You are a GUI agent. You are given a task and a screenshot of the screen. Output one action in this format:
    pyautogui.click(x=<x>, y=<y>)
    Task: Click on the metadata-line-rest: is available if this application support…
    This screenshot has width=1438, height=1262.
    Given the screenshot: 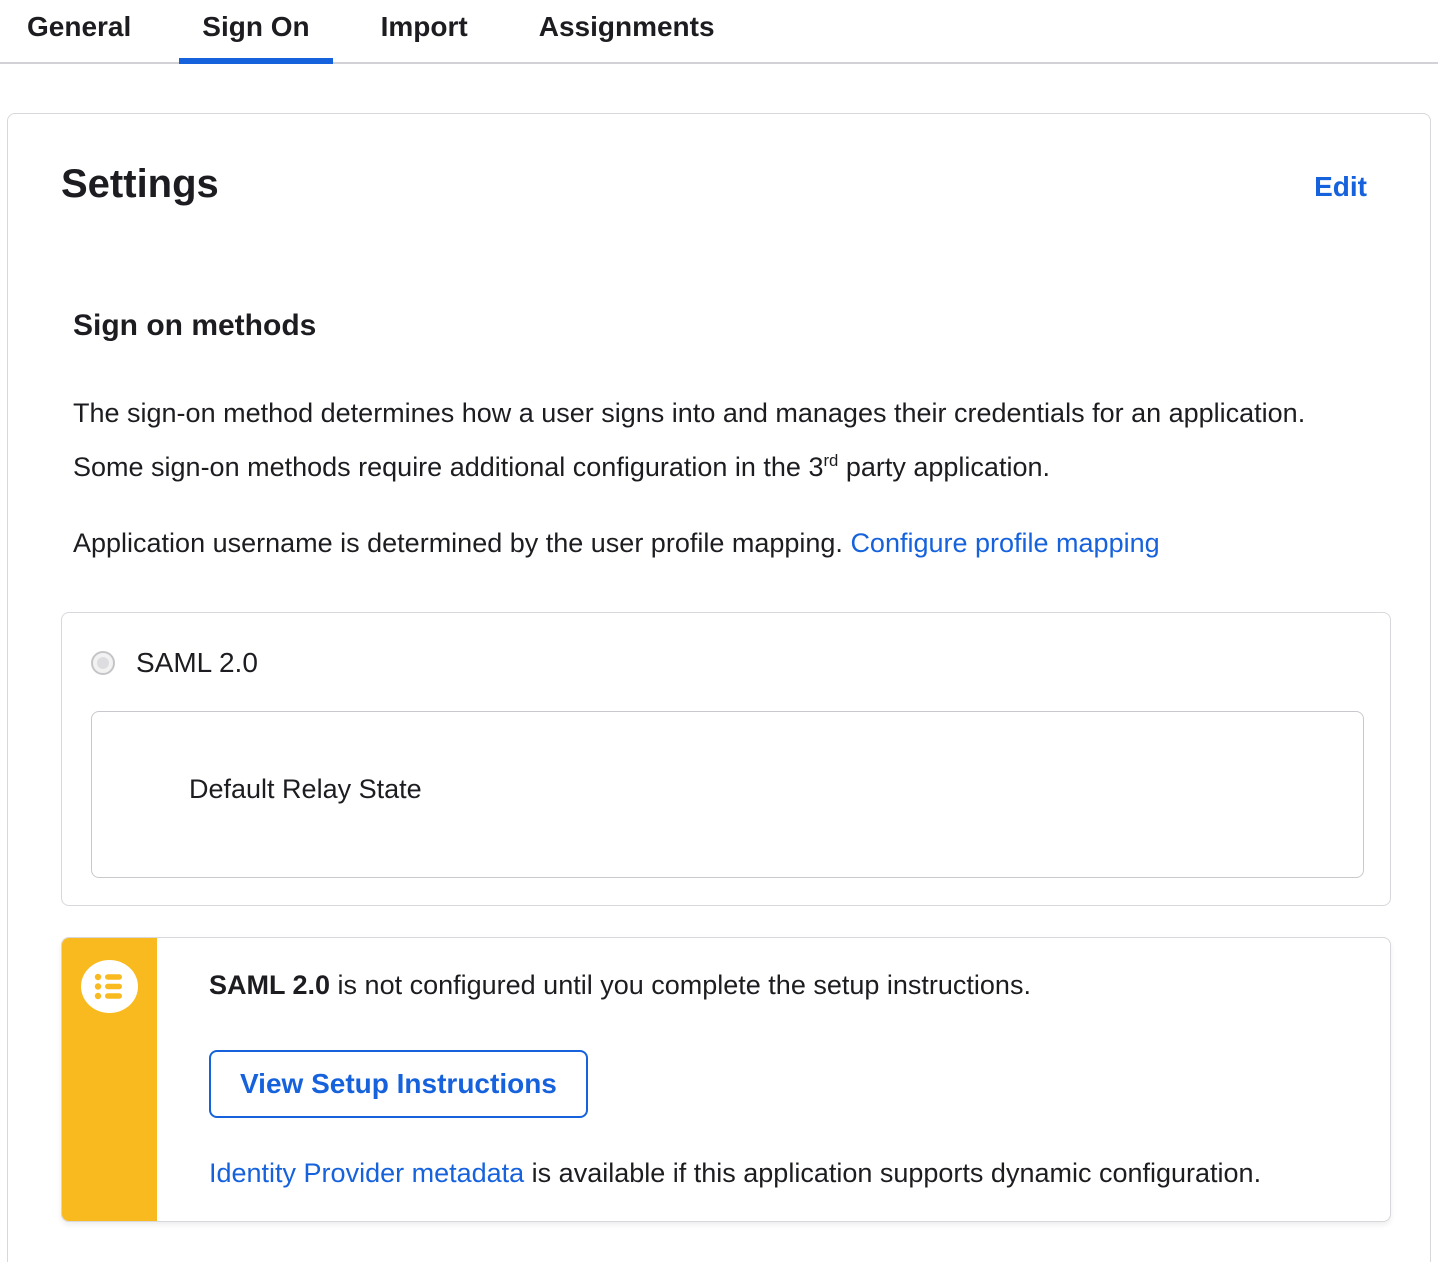 What is the action you would take?
    pyautogui.click(x=893, y=1173)
    